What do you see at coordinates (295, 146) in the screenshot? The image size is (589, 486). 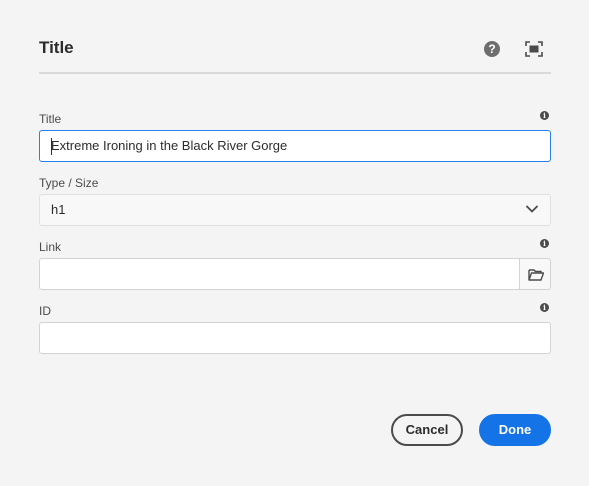 I see `title-input: Extreme Ironing in the Black River Gorge` at bounding box center [295, 146].